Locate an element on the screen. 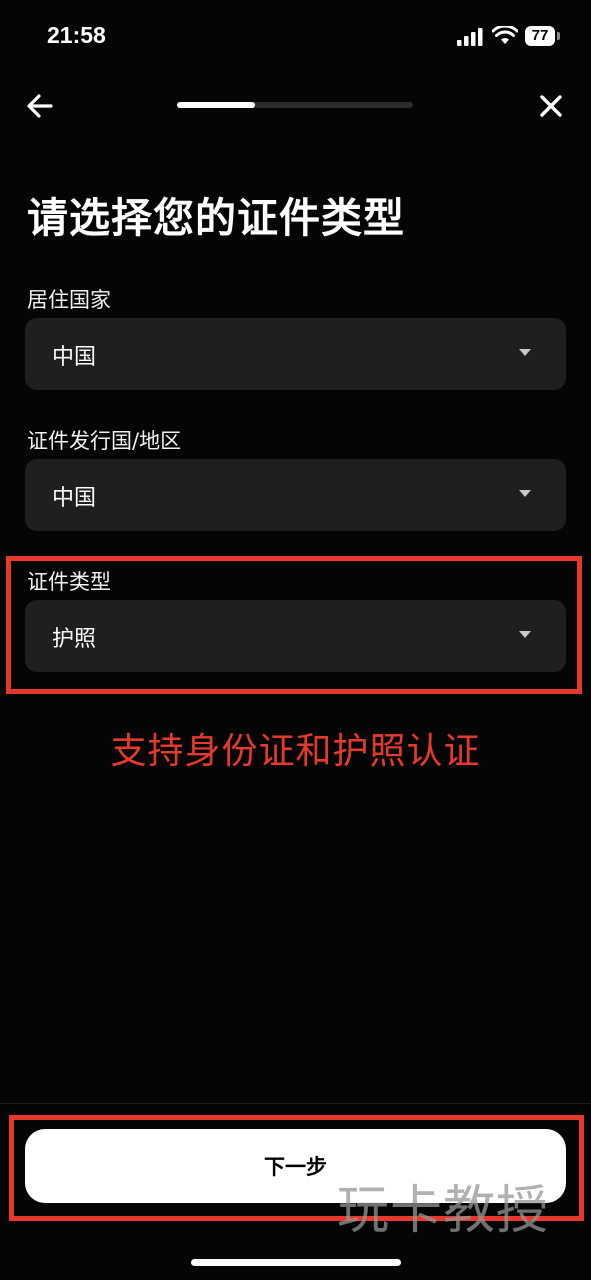 The height and width of the screenshot is (1280, 591). home-indicator is located at coordinates (296, 1262).